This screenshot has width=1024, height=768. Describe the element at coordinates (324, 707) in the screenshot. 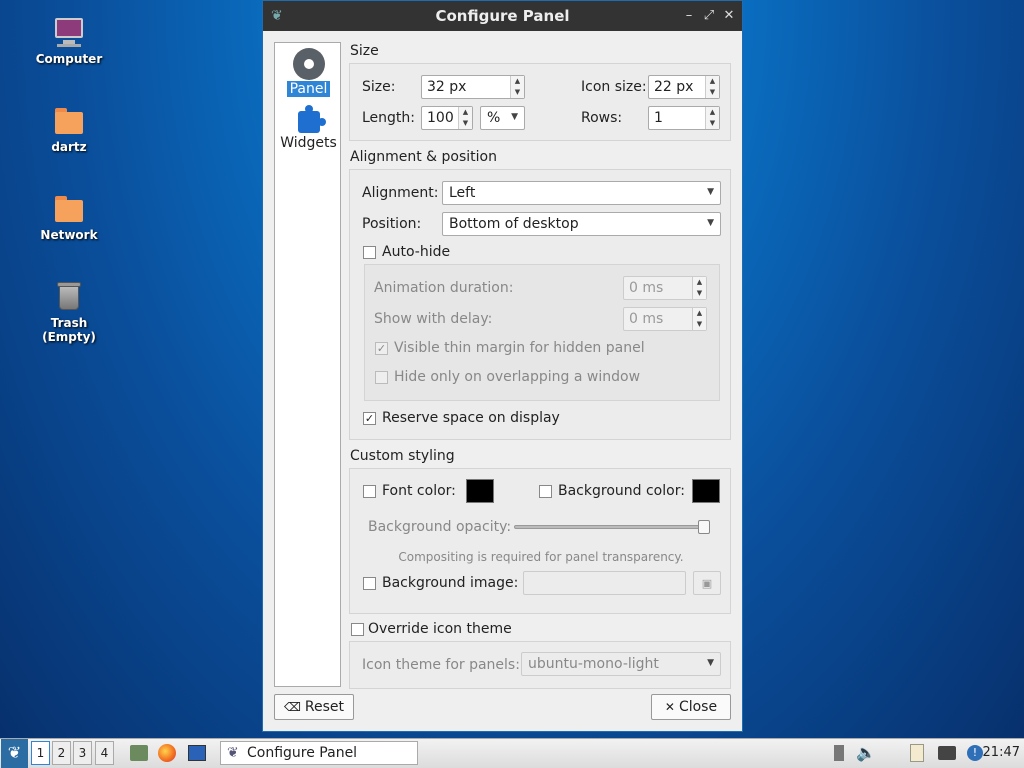

I see `reset-button-label: Reset` at that location.